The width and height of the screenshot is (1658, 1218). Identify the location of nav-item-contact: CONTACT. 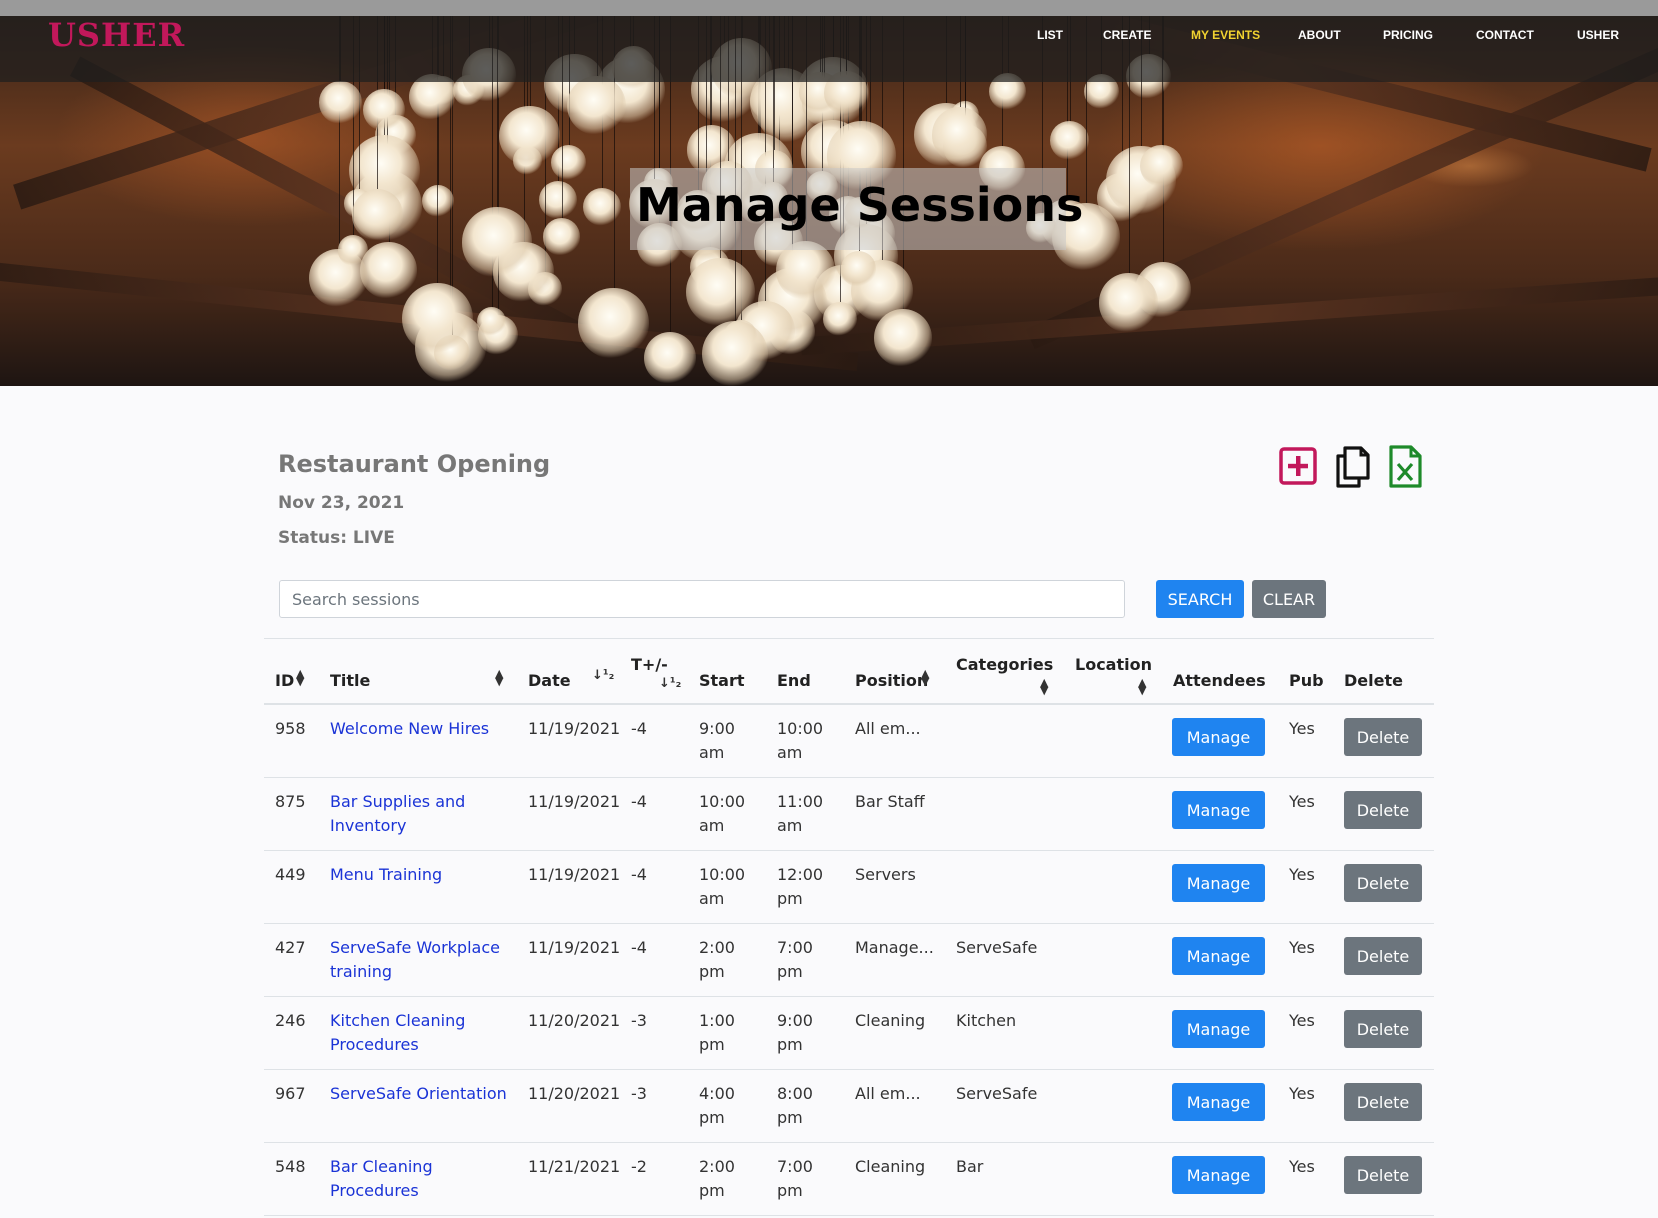
(1505, 35).